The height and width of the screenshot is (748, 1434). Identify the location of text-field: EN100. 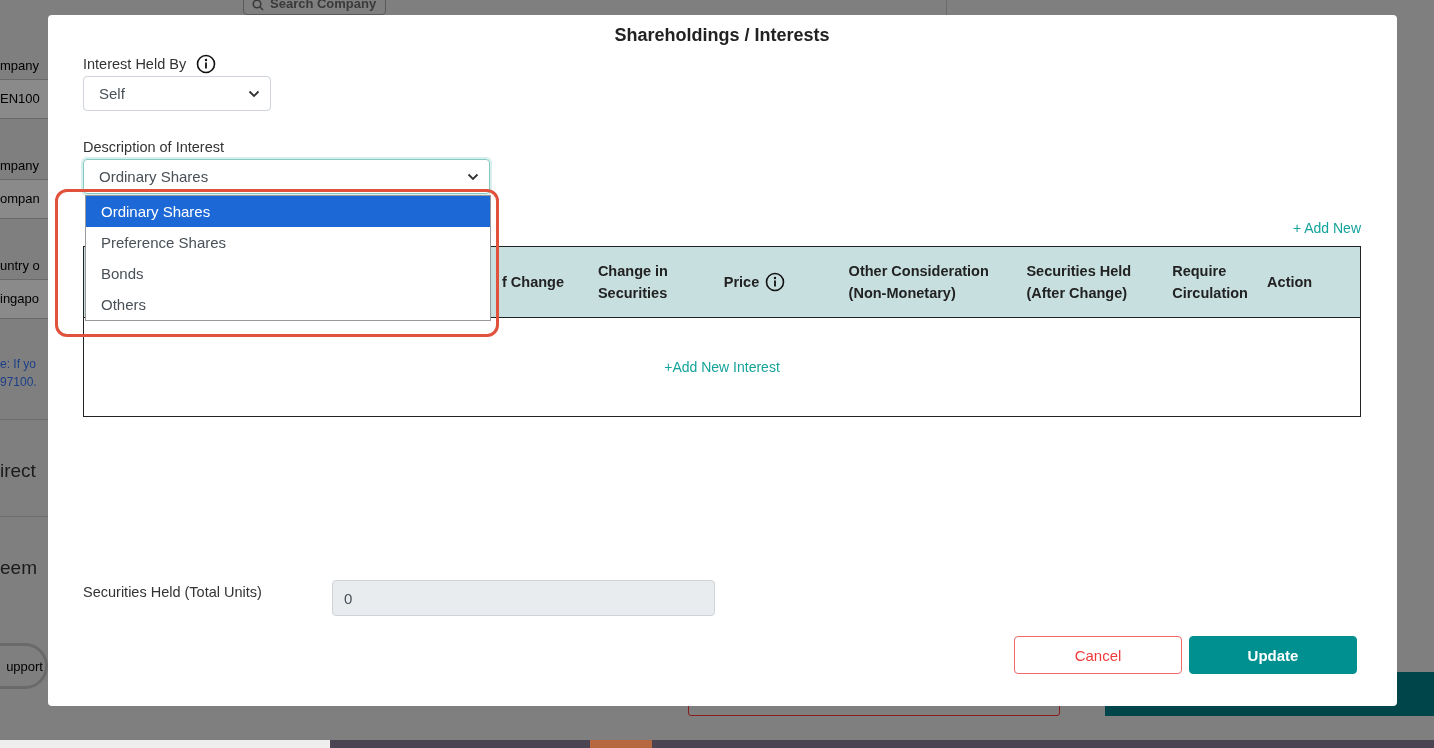
(24, 99).